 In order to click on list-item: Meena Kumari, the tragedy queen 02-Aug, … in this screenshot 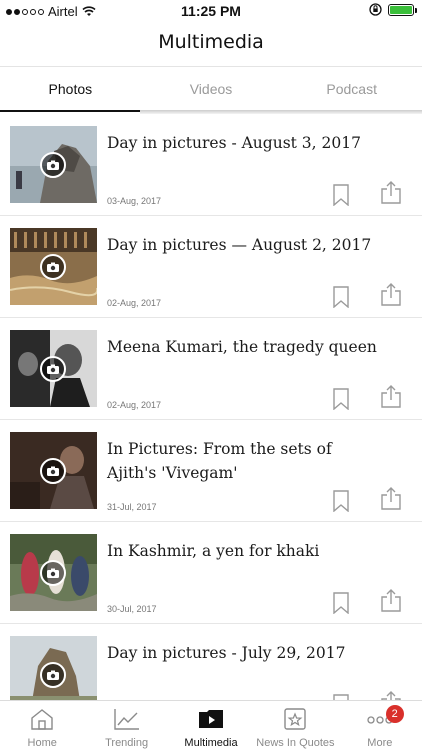, I will do `click(211, 369)`.